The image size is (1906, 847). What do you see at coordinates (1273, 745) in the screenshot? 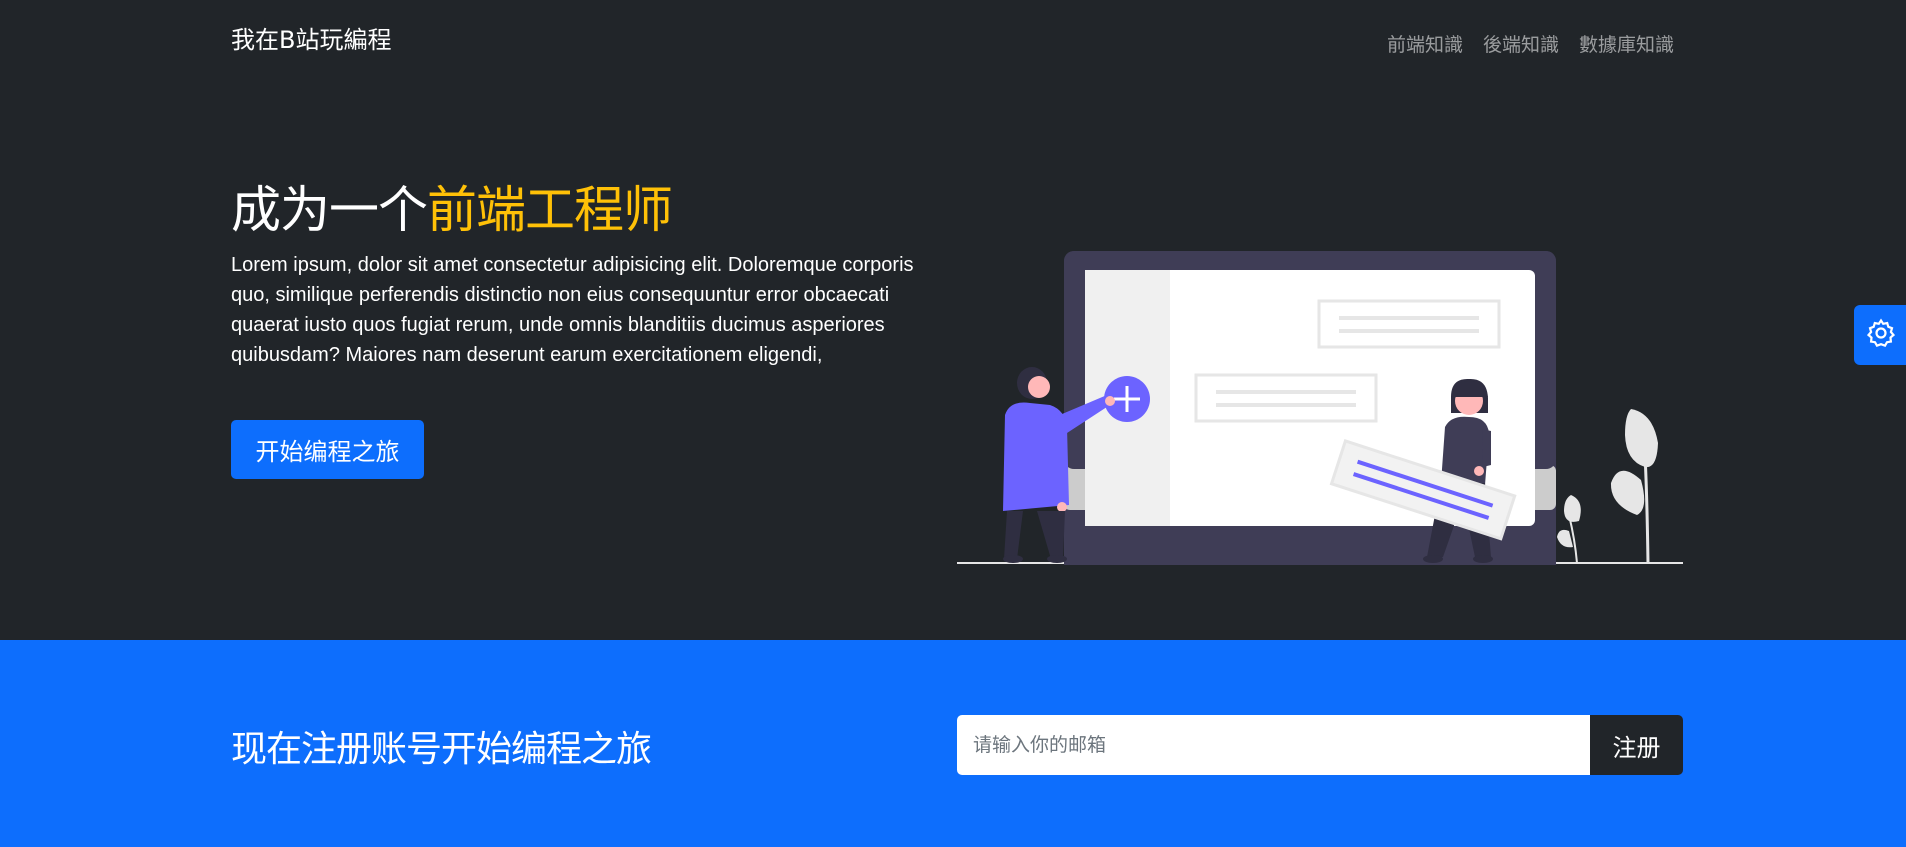
I see `email-input` at bounding box center [1273, 745].